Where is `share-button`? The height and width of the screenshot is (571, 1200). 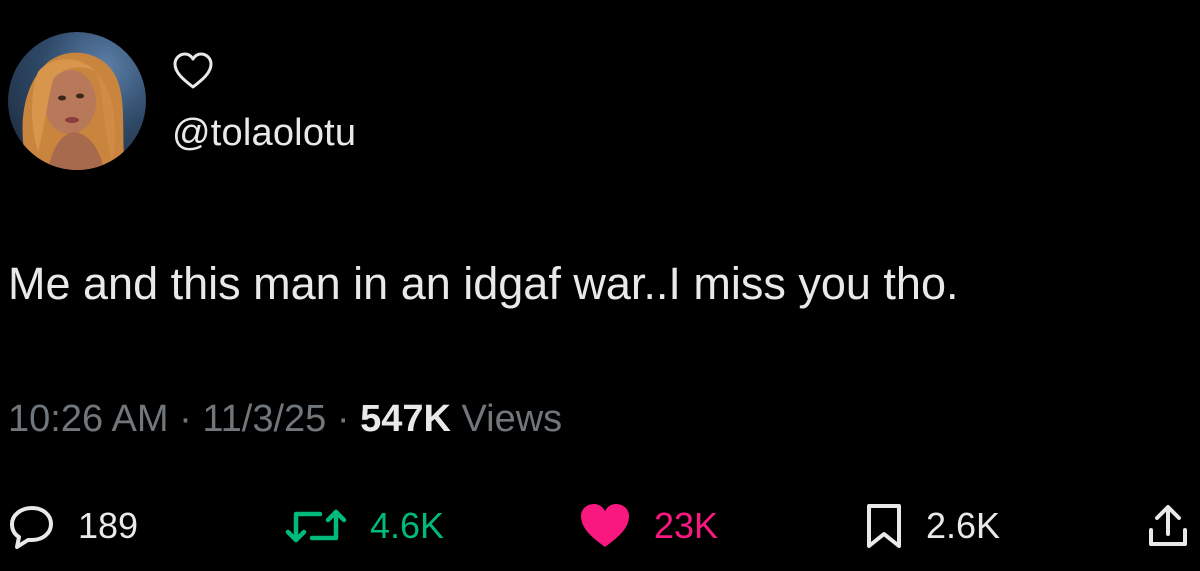
share-button is located at coordinates (1168, 526).